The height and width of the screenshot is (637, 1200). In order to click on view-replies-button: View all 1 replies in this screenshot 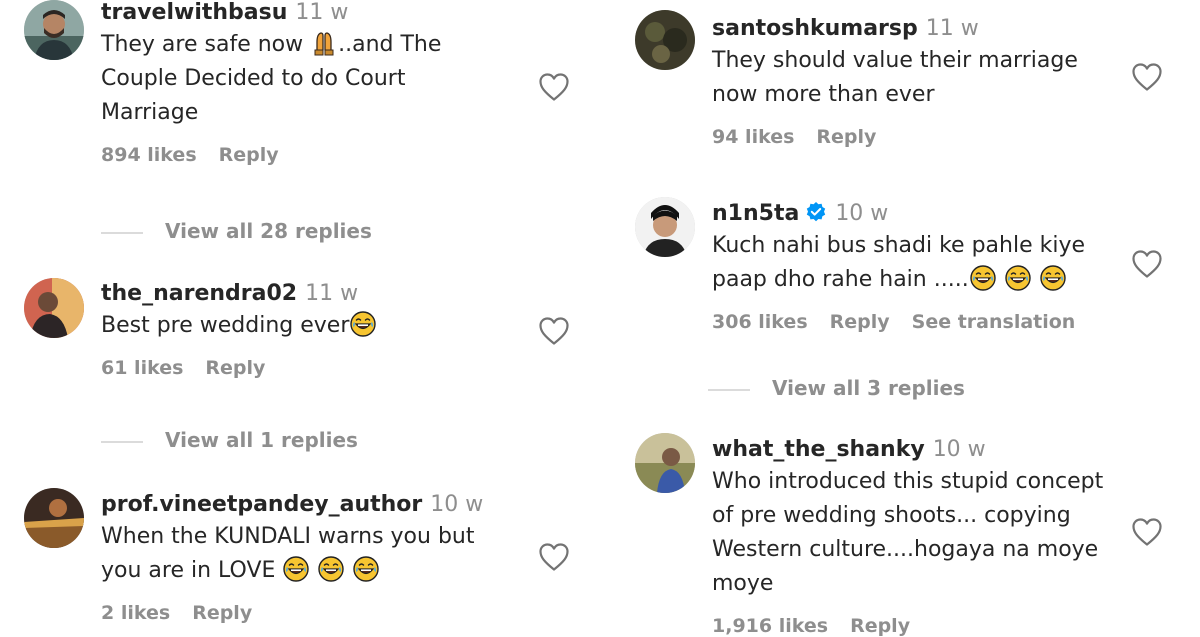, I will do `click(229, 440)`.